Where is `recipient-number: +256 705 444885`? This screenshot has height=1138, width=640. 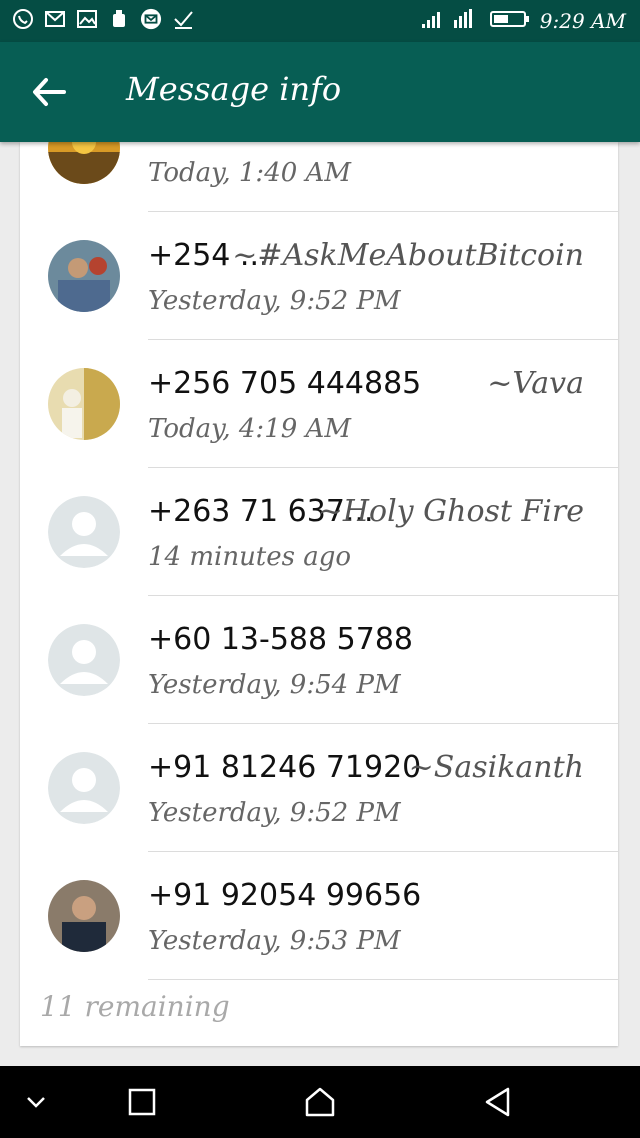 recipient-number: +256 705 444885 is located at coordinates (285, 383).